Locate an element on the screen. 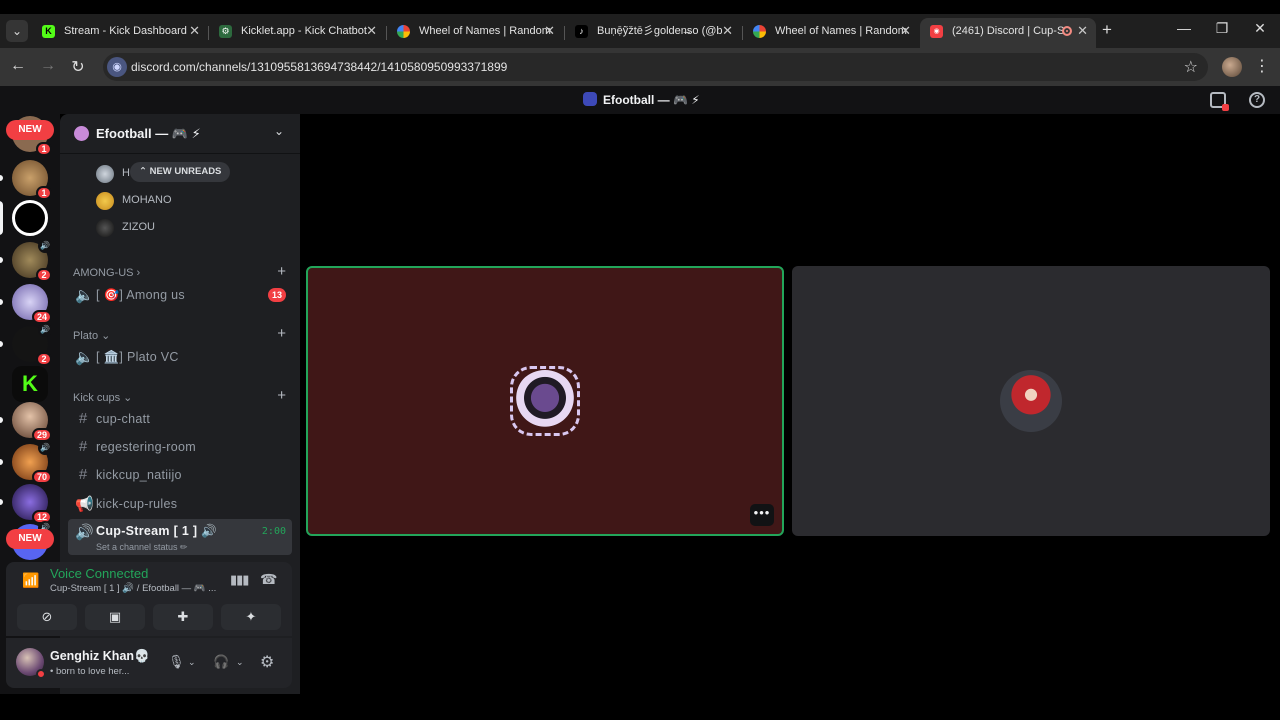 The height and width of the screenshot is (720, 1280). voice-user: ZIZOU is located at coordinates (186, 228).